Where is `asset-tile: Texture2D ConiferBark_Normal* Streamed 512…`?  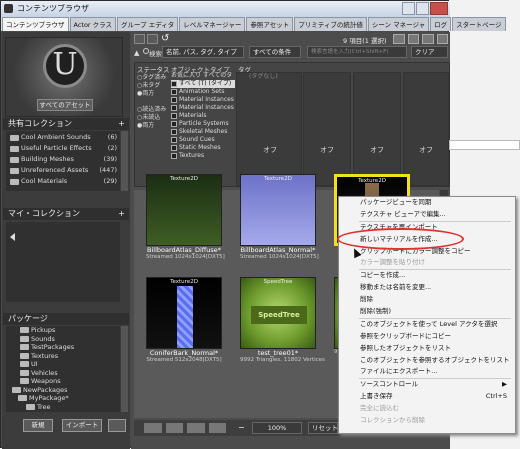
asset-tile: Texture2D ConiferBark_Normal* Streamed 512… is located at coordinates (184, 320).